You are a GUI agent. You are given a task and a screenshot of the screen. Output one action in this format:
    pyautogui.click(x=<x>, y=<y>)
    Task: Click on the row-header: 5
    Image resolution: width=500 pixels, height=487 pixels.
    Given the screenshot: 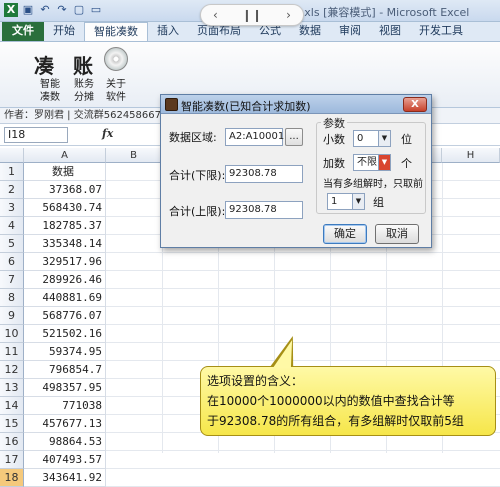 What is the action you would take?
    pyautogui.click(x=12, y=244)
    